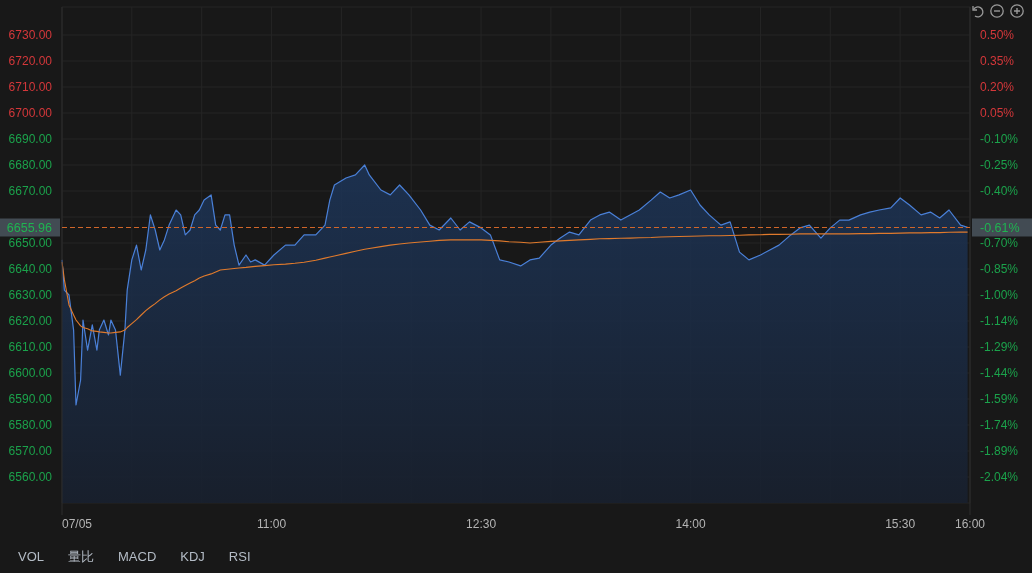 This screenshot has width=1032, height=573. I want to click on date-label: 07/05, so click(77, 524).